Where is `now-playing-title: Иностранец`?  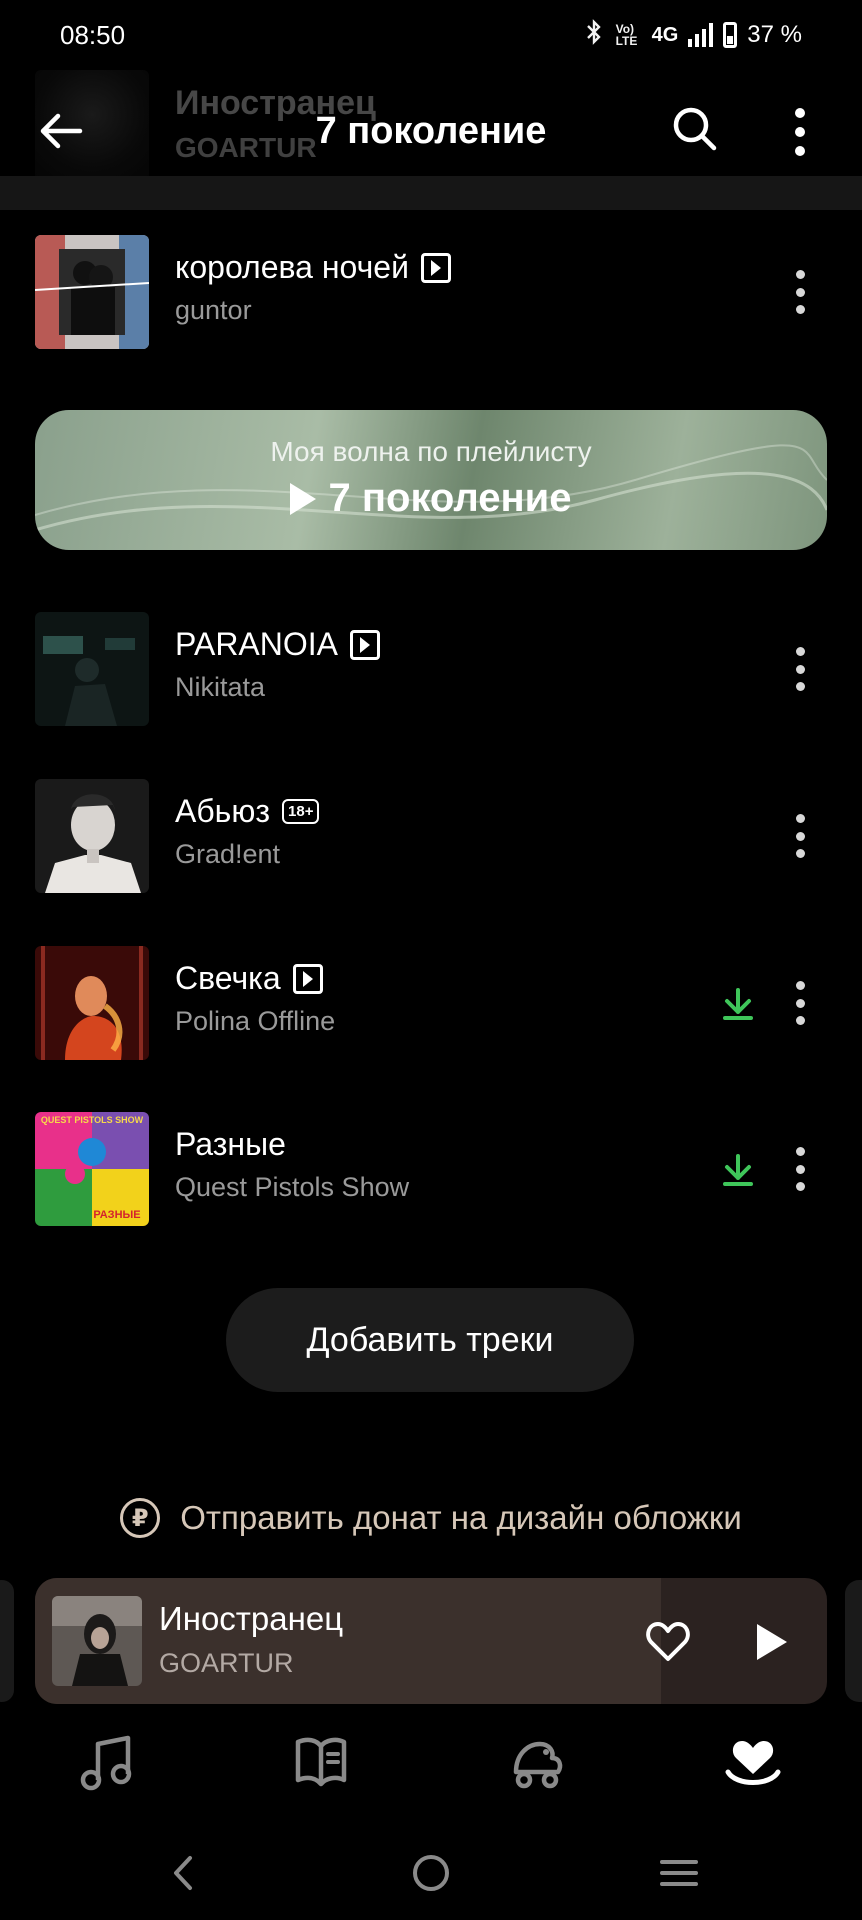 now-playing-title: Иностранец is located at coordinates (251, 1618).